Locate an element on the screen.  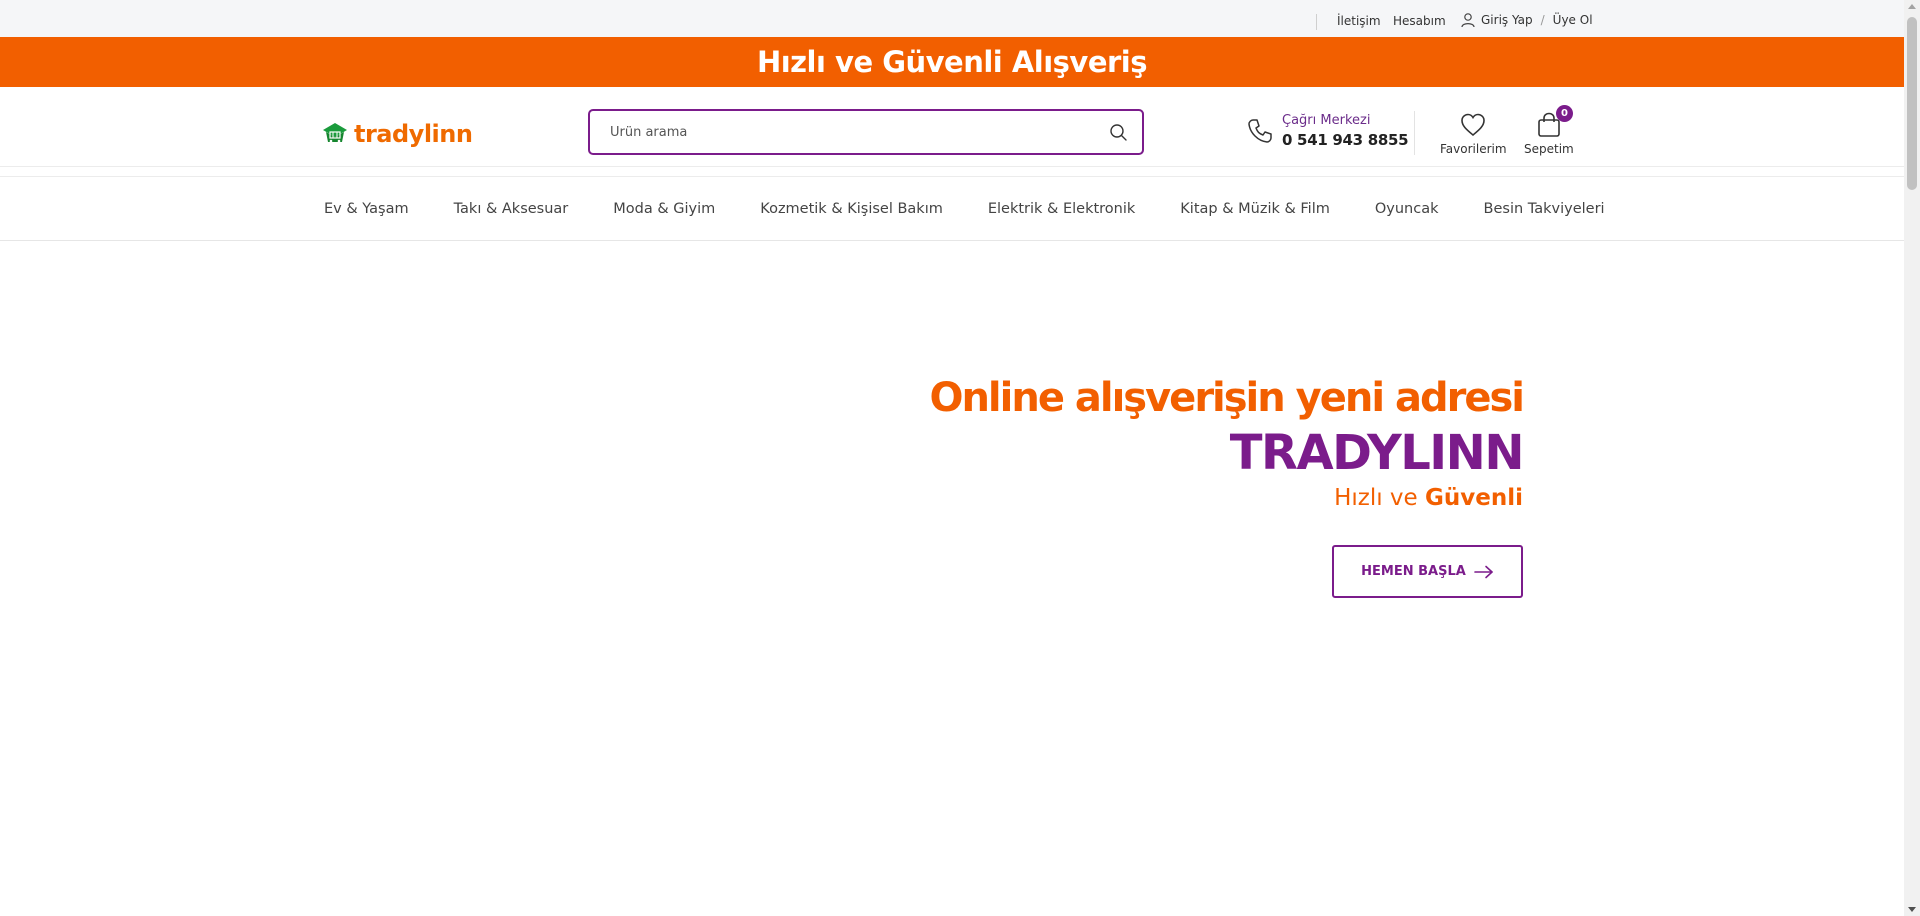
register-link: Üye Ol is located at coordinates (1573, 20).